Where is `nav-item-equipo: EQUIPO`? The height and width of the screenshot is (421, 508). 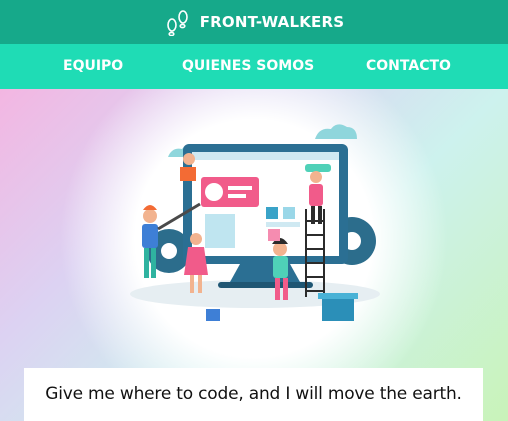 nav-item-equipo: EQUIPO is located at coordinates (93, 66).